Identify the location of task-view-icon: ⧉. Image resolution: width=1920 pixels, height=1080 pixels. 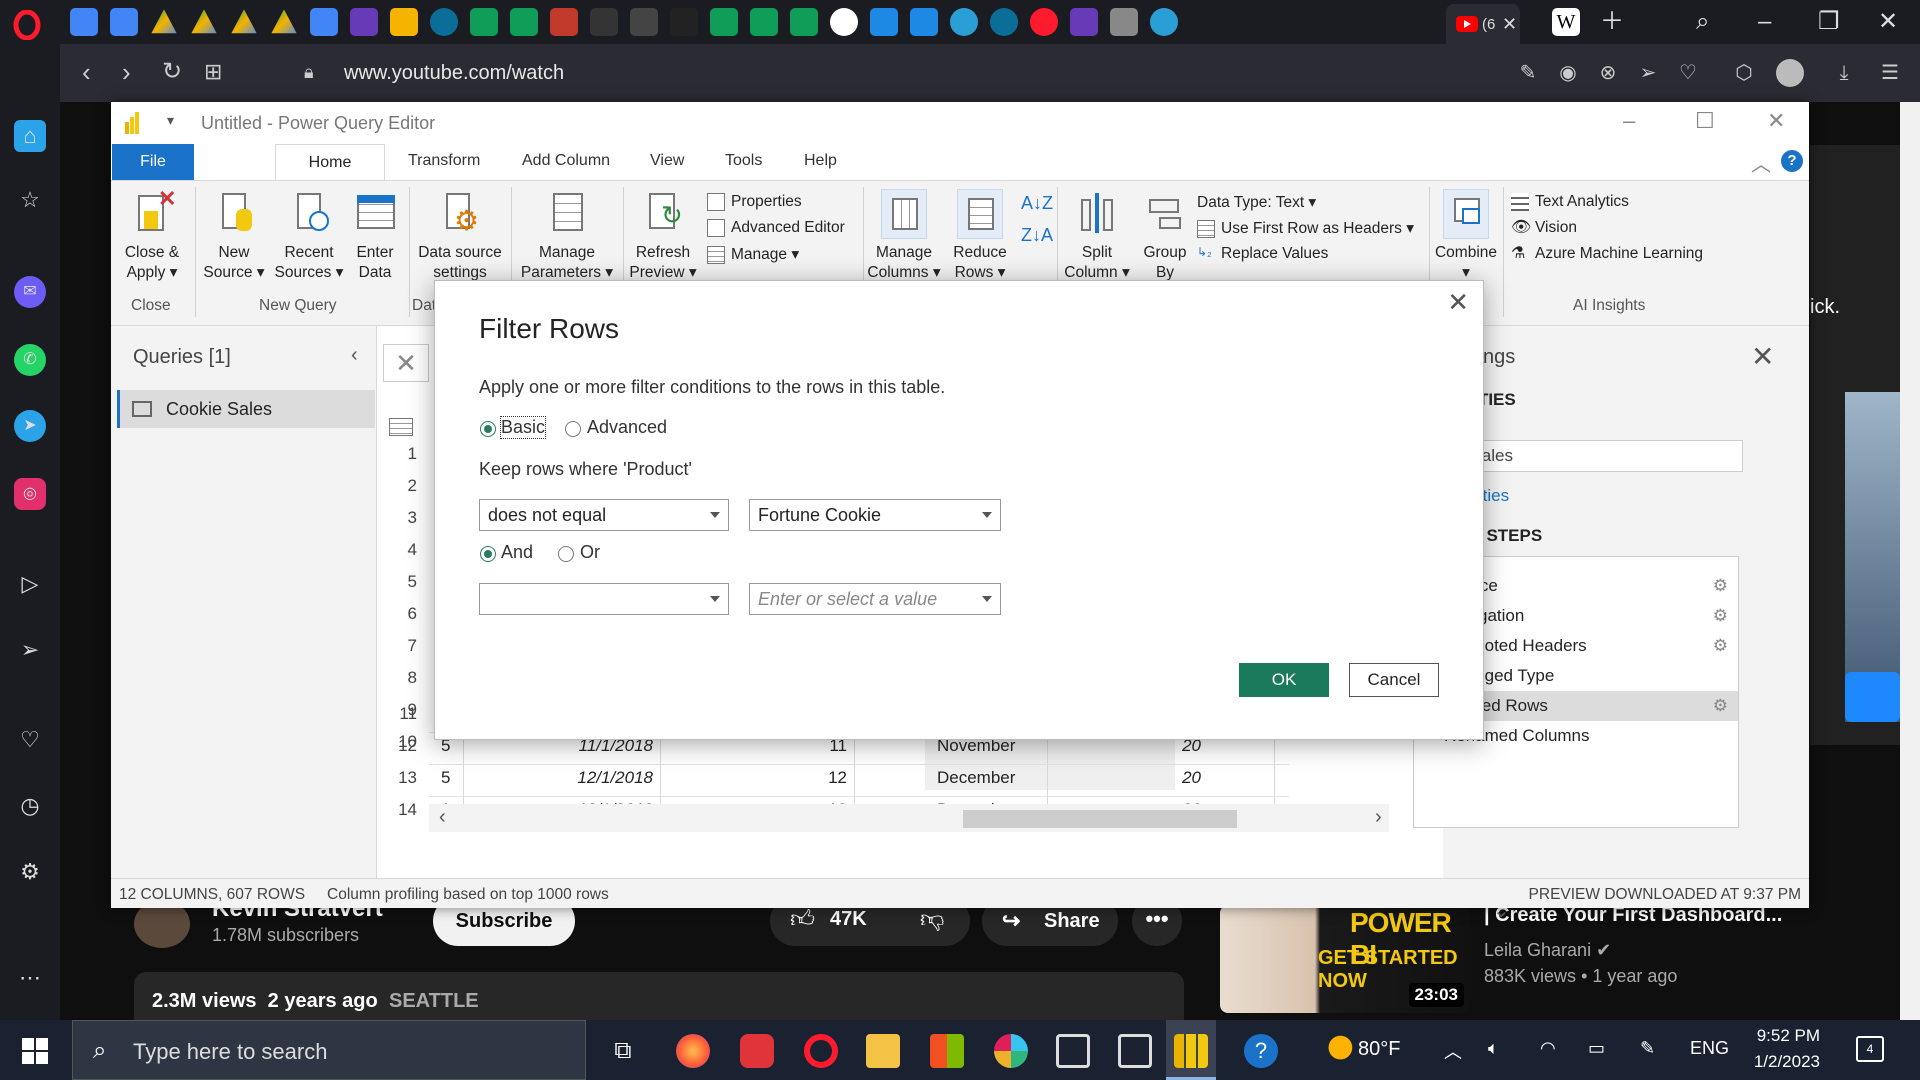
(623, 1051).